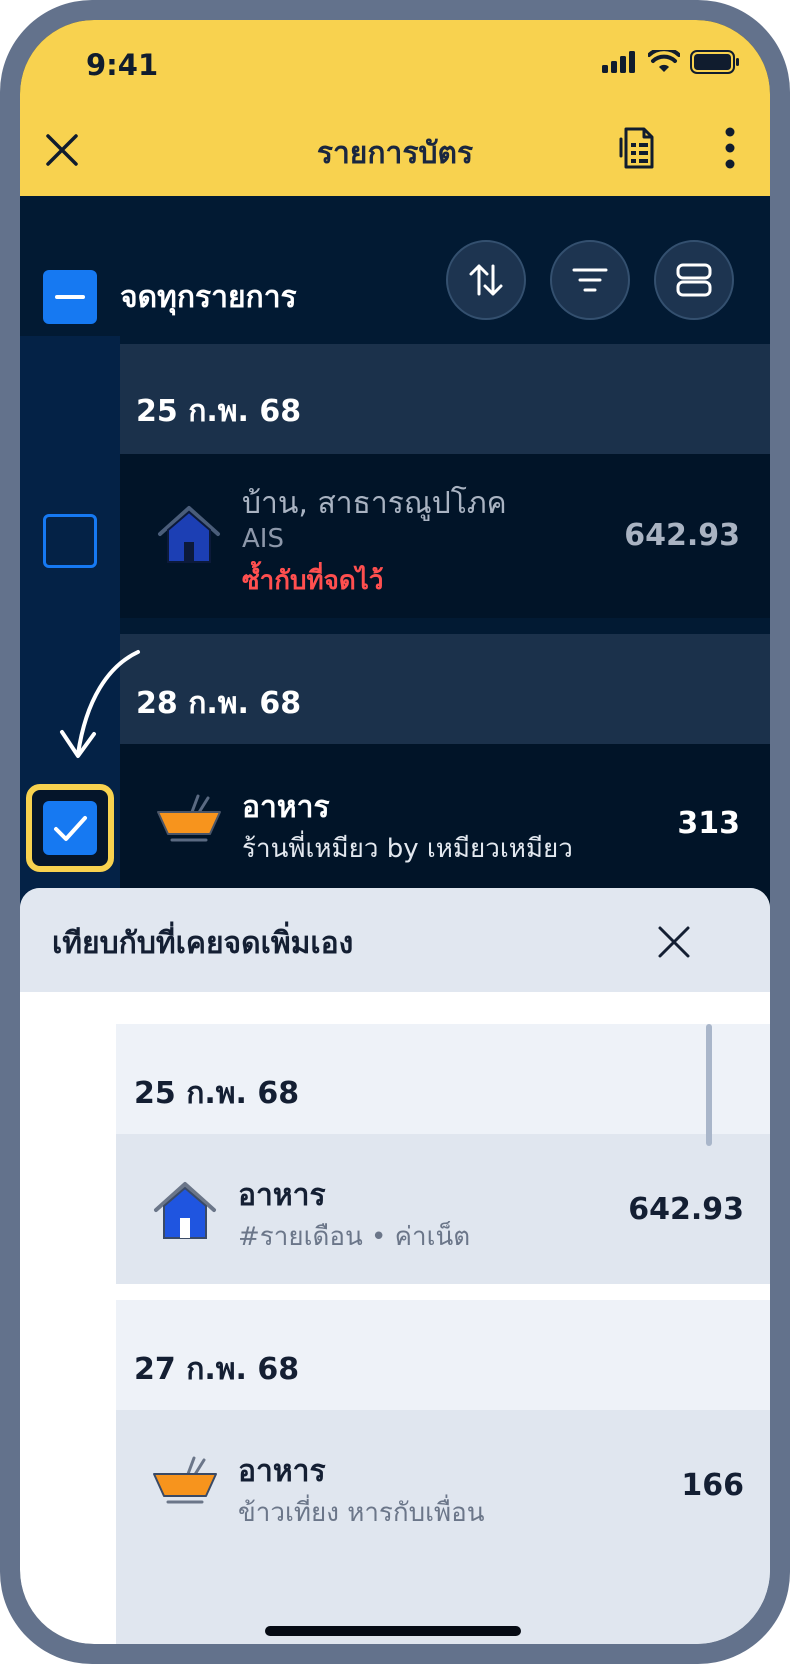 The width and height of the screenshot is (790, 1664). Describe the element at coordinates (443, 1209) in the screenshot. I see `comparison-row: อาหาร #รายเดือน • ค่าเน็ต 642.93` at that location.